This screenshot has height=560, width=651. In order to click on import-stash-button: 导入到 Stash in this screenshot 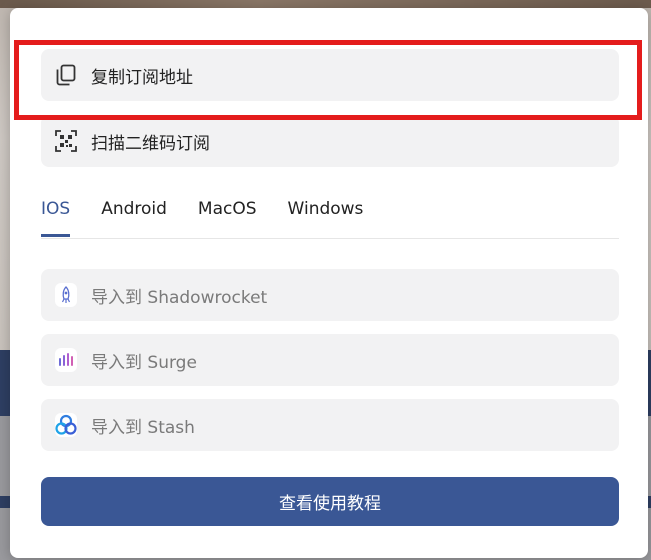, I will do `click(330, 425)`.